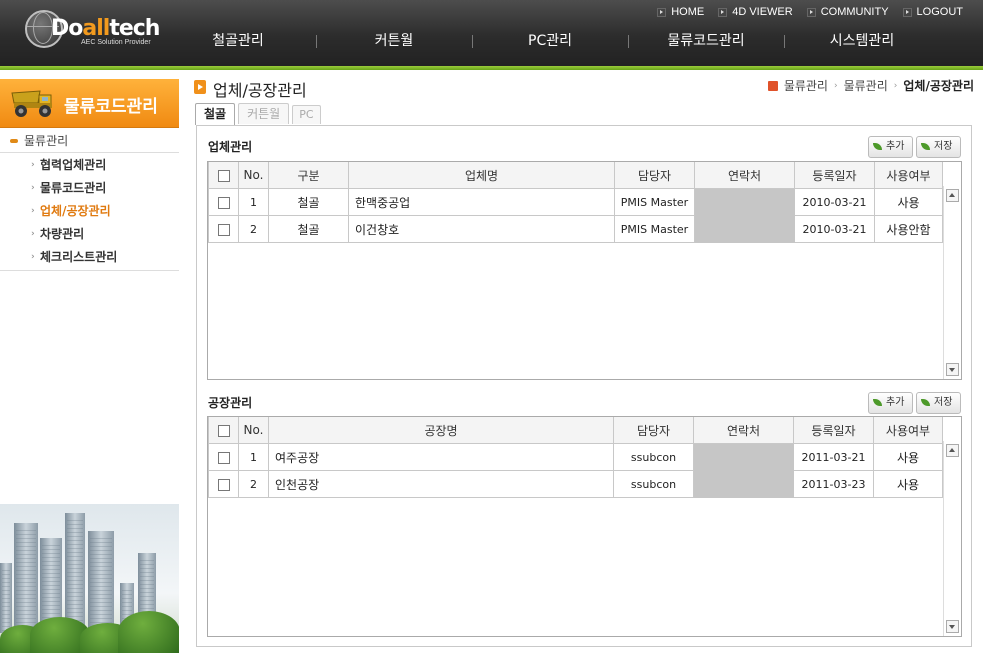 Image resolution: width=983 pixels, height=653 pixels. What do you see at coordinates (680, 12) in the screenshot?
I see `home-link: HOME` at bounding box center [680, 12].